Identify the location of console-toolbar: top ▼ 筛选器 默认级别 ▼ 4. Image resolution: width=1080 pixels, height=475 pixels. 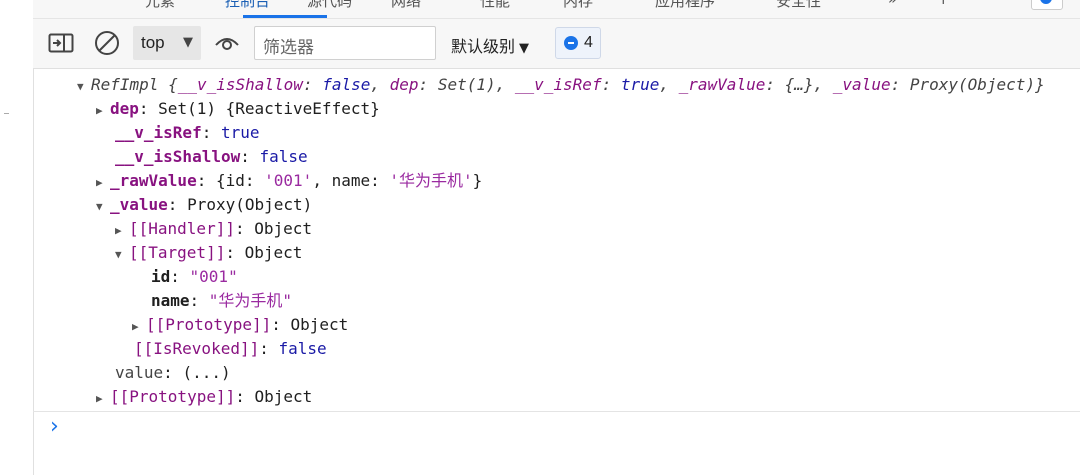
(556, 44).